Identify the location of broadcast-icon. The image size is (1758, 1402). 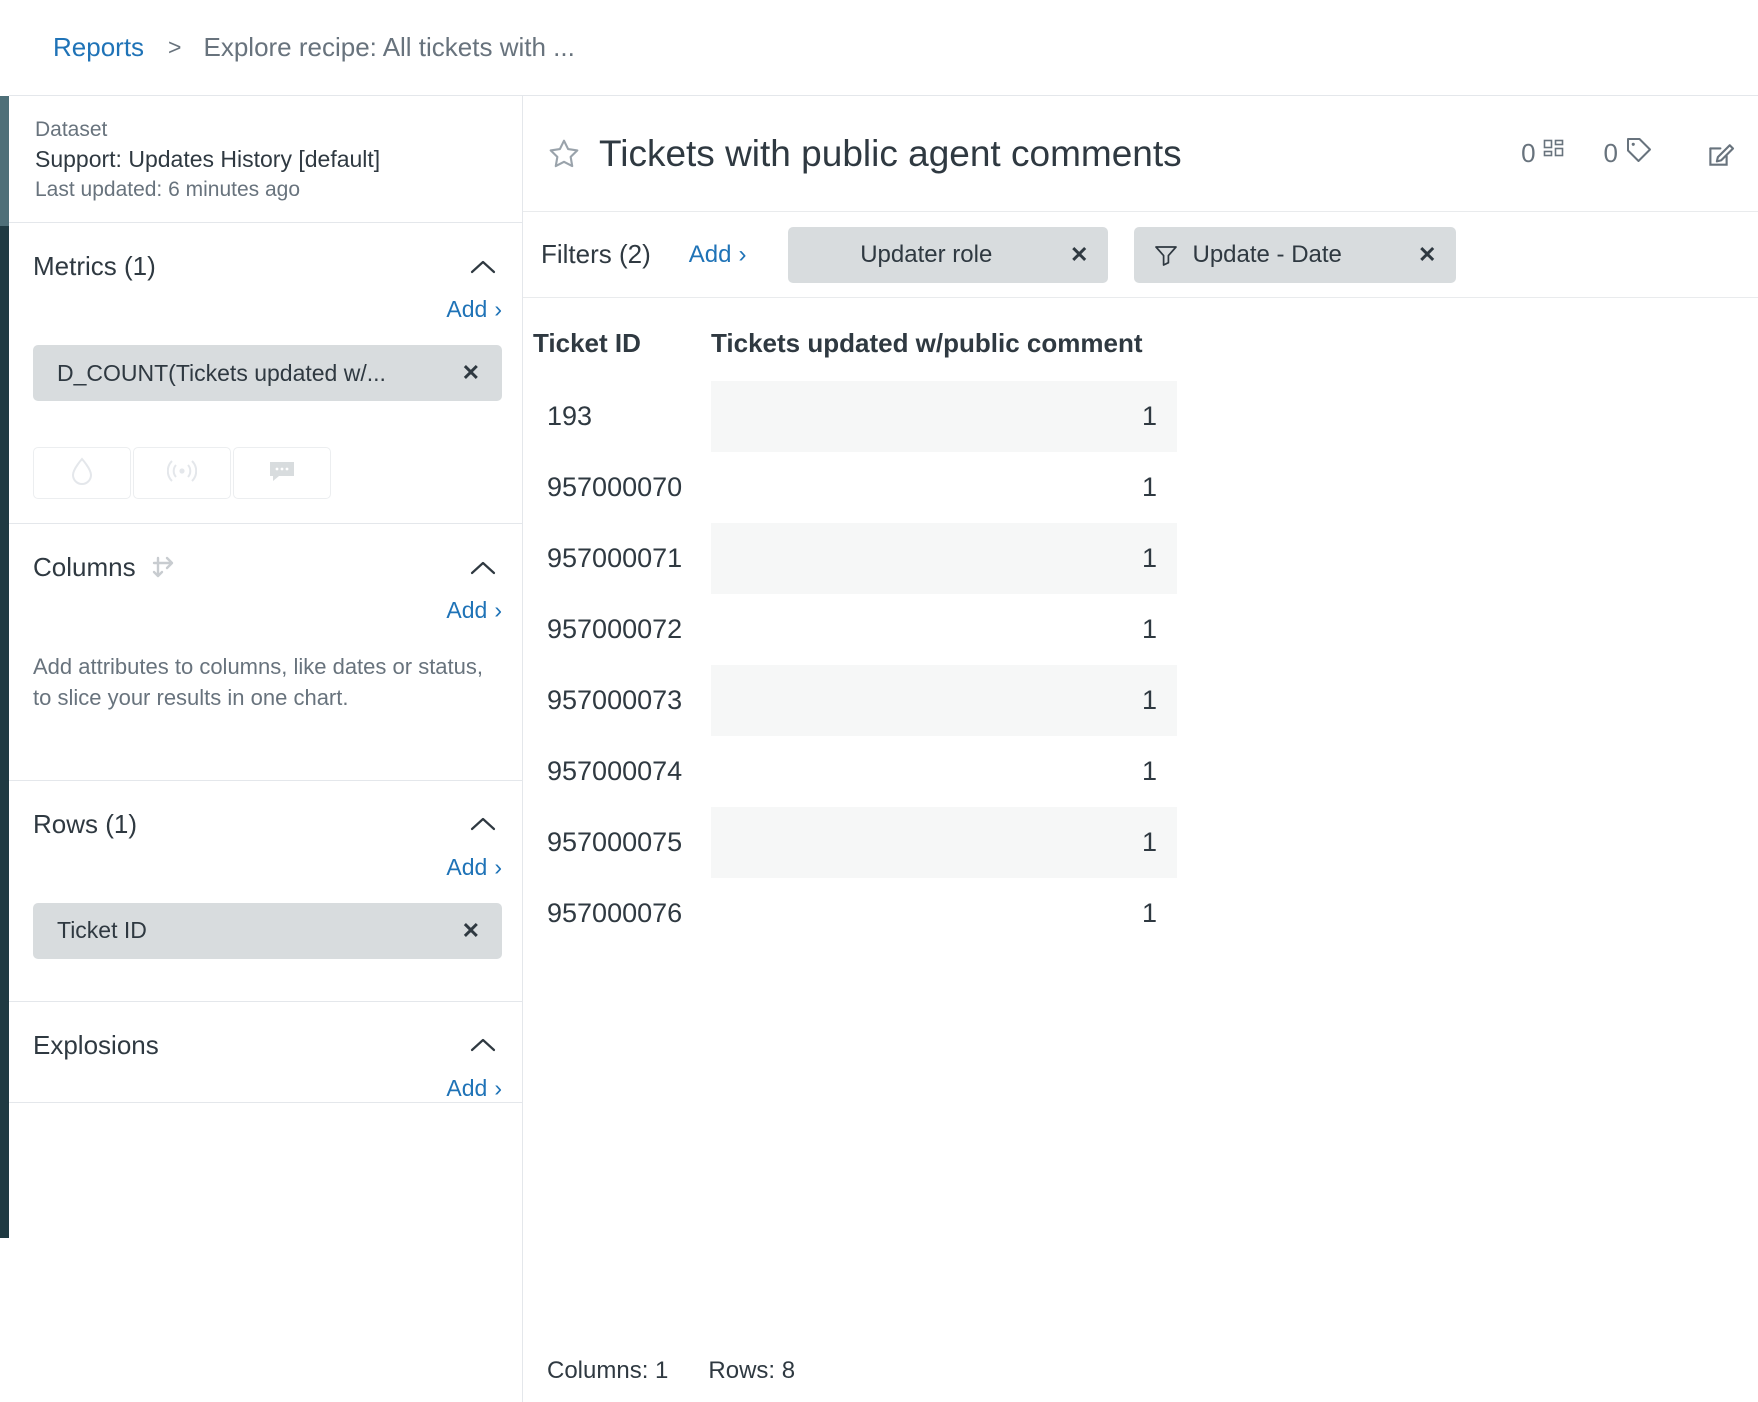
(182, 473).